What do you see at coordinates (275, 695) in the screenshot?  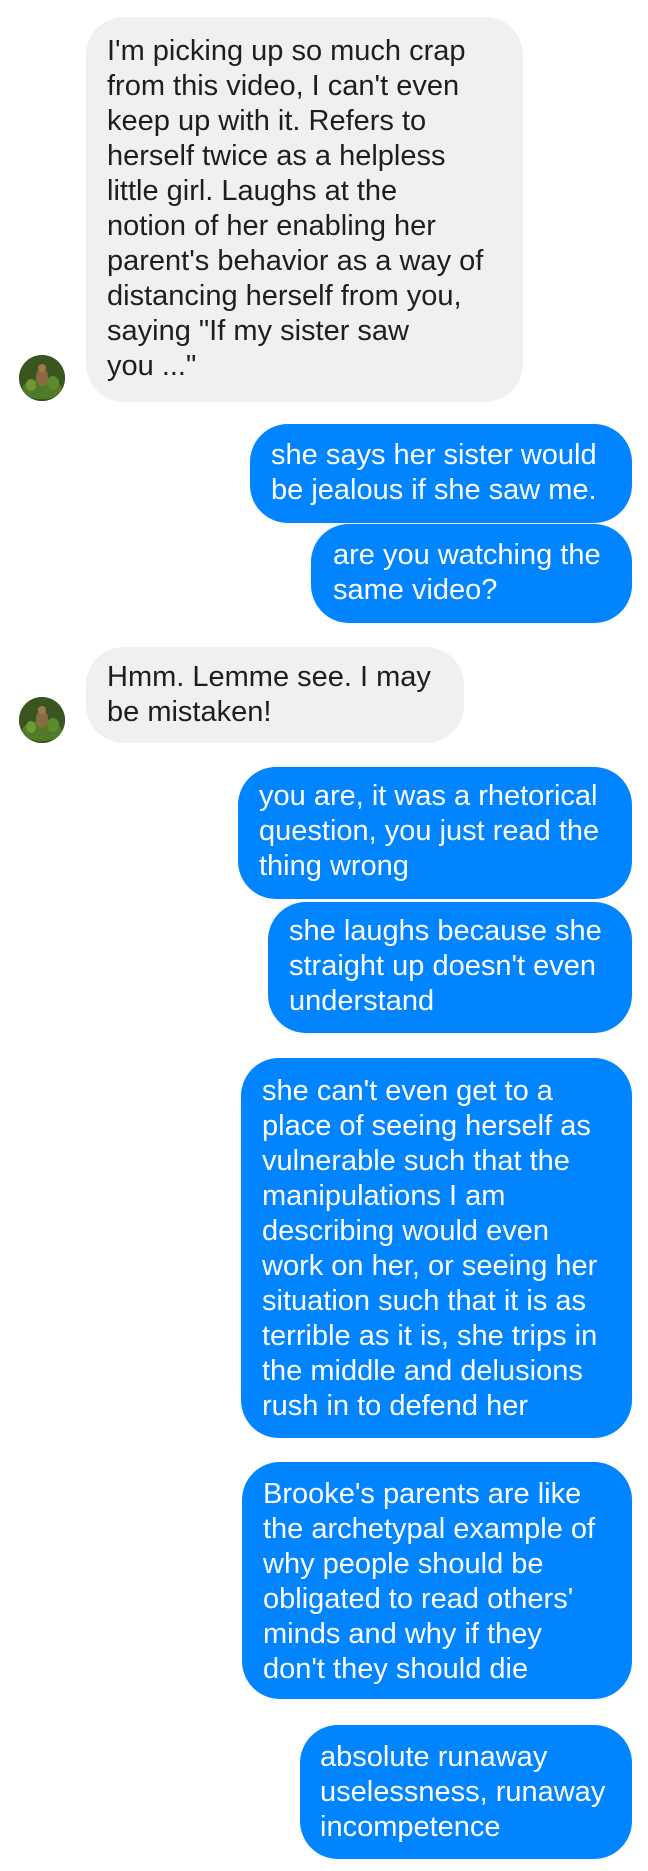 I see `incoming-message-bubble: Hmm. Lemme see. I may be mistaken!` at bounding box center [275, 695].